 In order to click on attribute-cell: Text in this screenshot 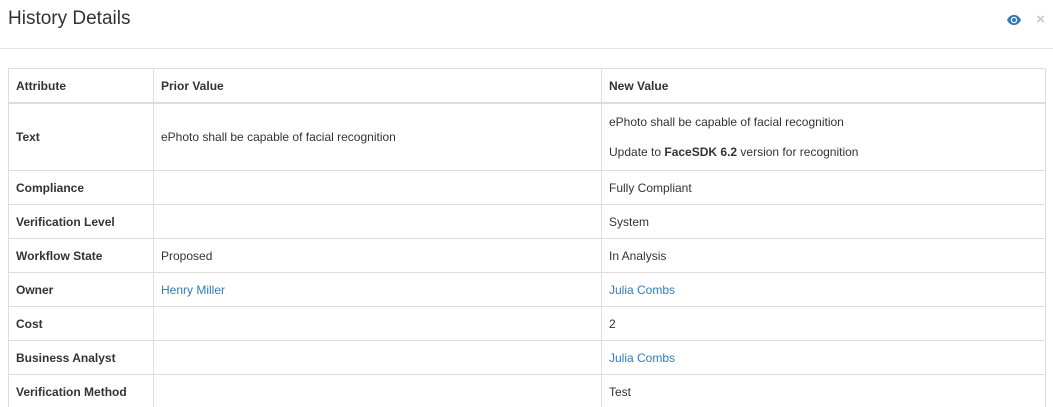, I will do `click(81, 136)`.